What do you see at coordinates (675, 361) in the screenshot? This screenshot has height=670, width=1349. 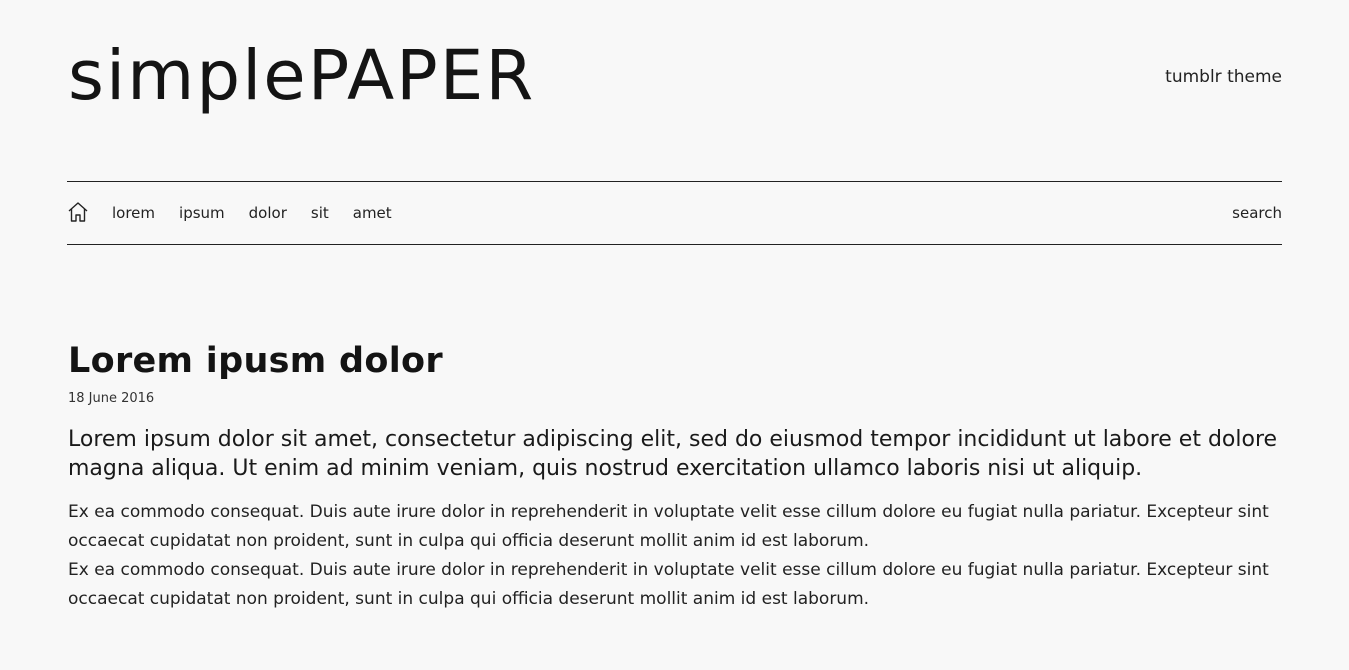 I see `post-title: Lorem ipusm dolor` at bounding box center [675, 361].